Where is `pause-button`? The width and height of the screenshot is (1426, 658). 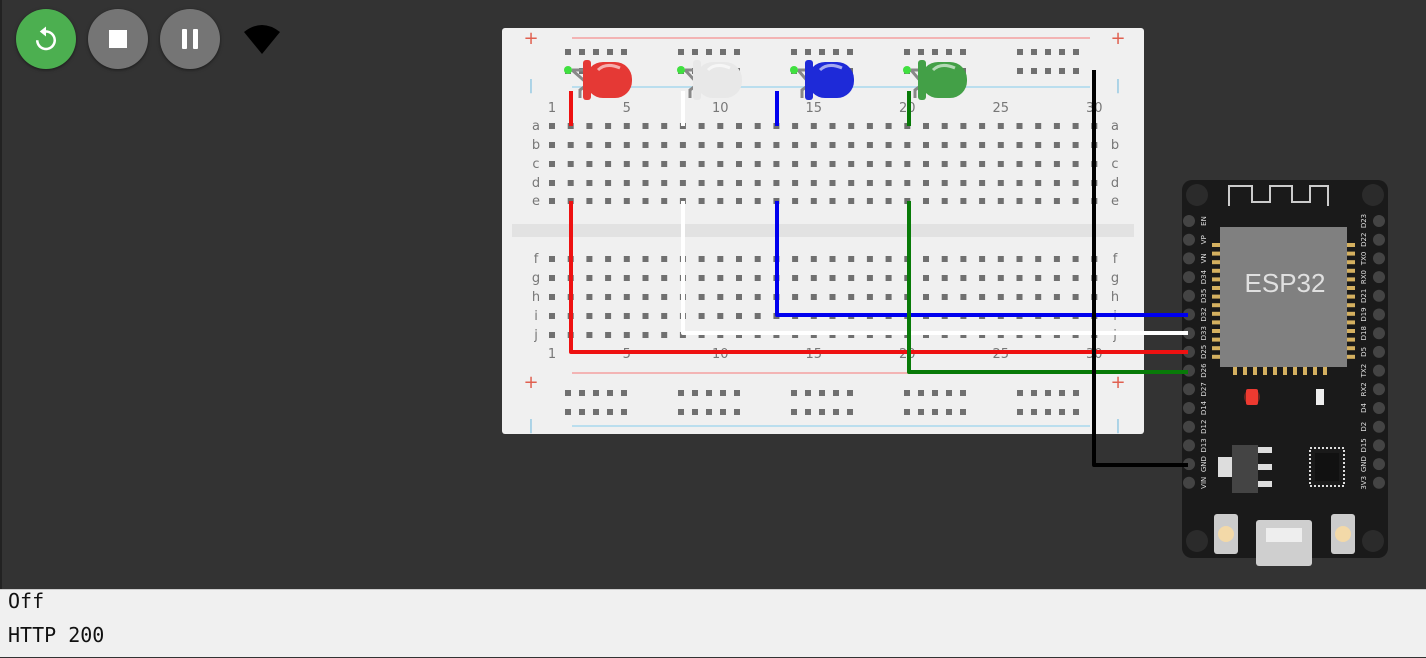
pause-button is located at coordinates (190, 39).